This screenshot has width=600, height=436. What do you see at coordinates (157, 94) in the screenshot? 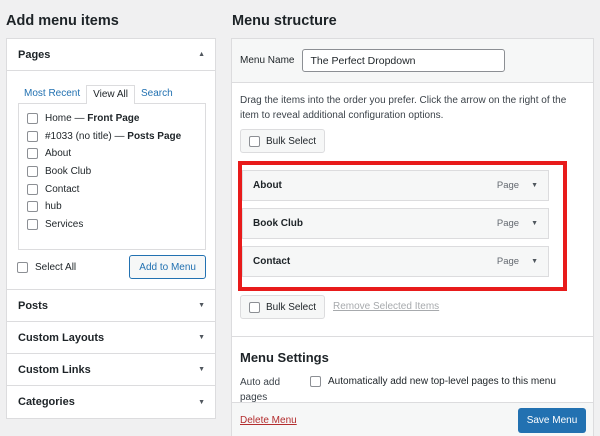
I see `tab-search: Search` at bounding box center [157, 94].